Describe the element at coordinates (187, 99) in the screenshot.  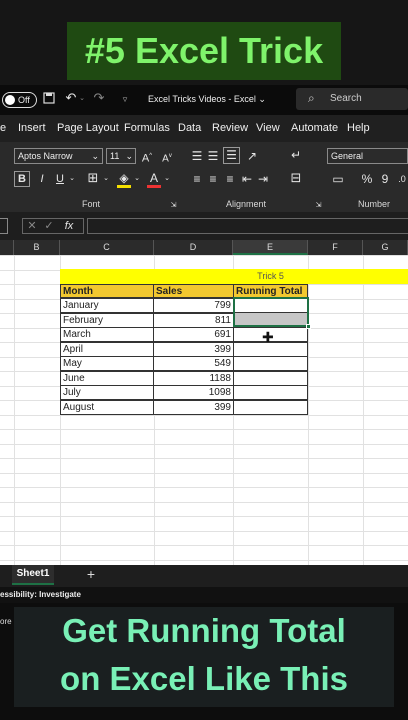
I see `document-name: Excel Tricks Videos` at that location.